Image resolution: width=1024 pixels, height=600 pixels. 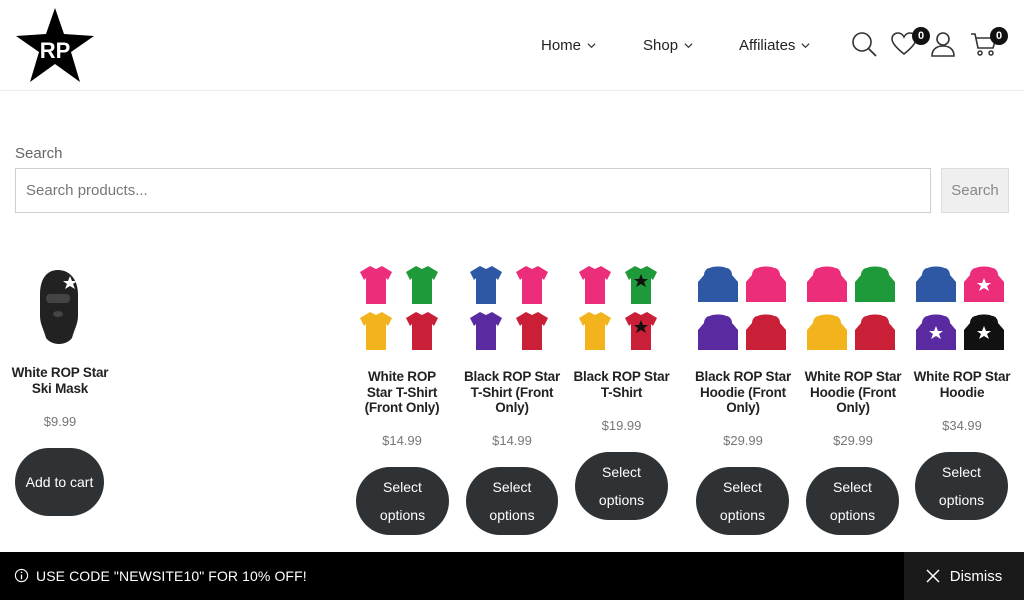 I want to click on nav-shop: Shop, so click(x=668, y=45).